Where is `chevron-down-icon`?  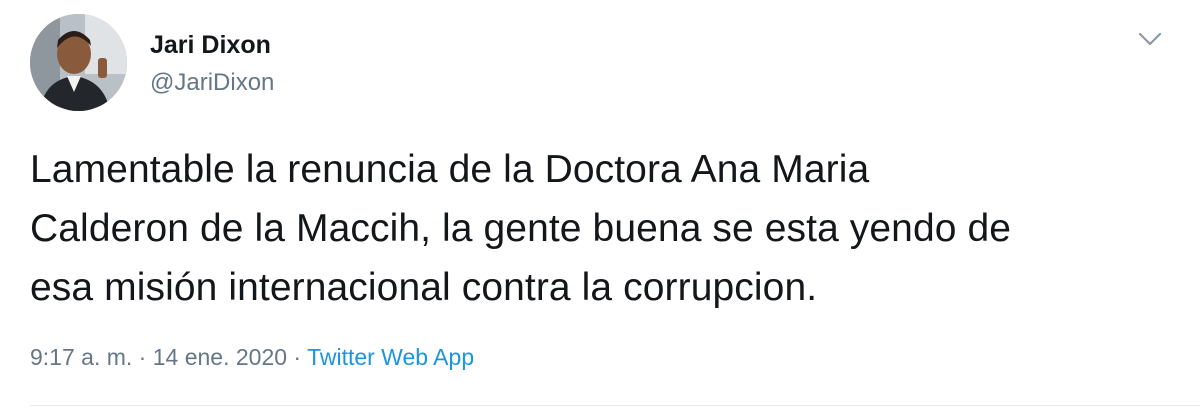
chevron-down-icon is located at coordinates (1150, 39).